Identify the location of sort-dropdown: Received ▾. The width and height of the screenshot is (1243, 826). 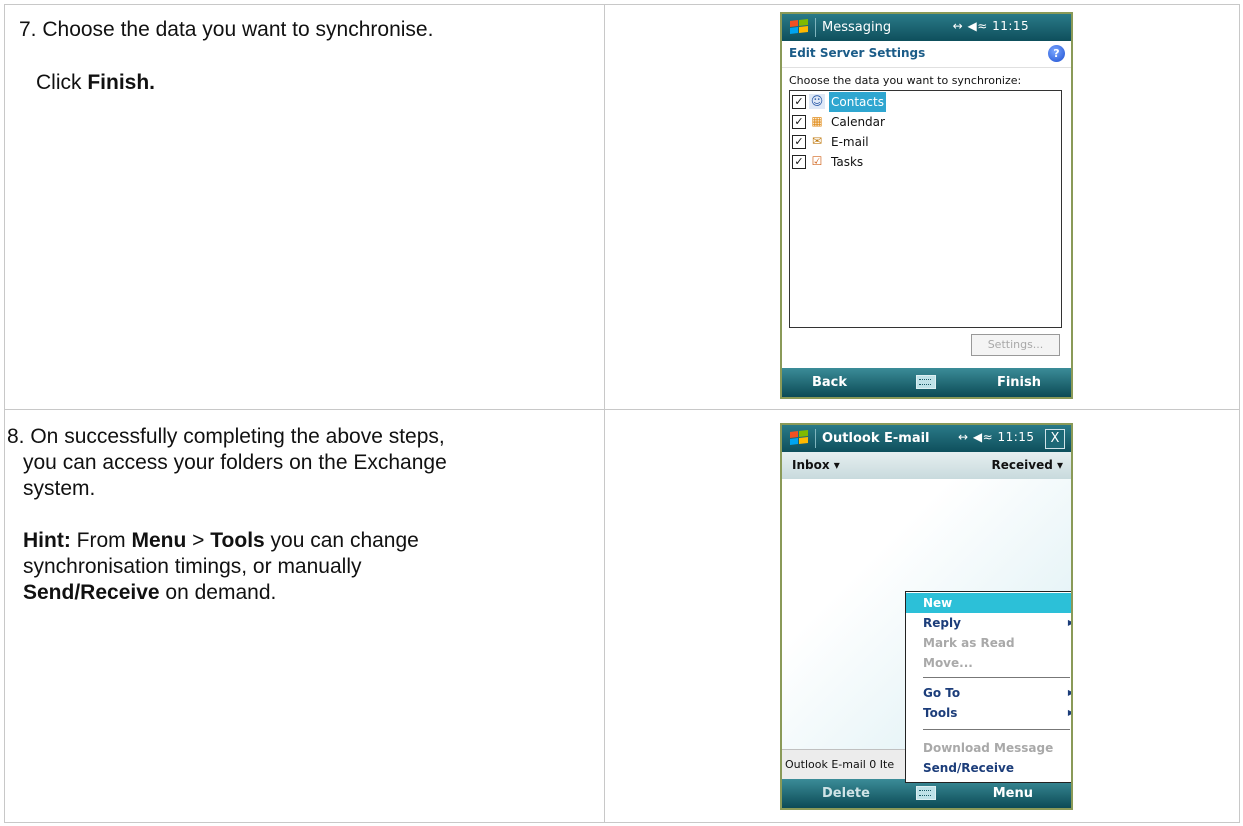
(1028, 465).